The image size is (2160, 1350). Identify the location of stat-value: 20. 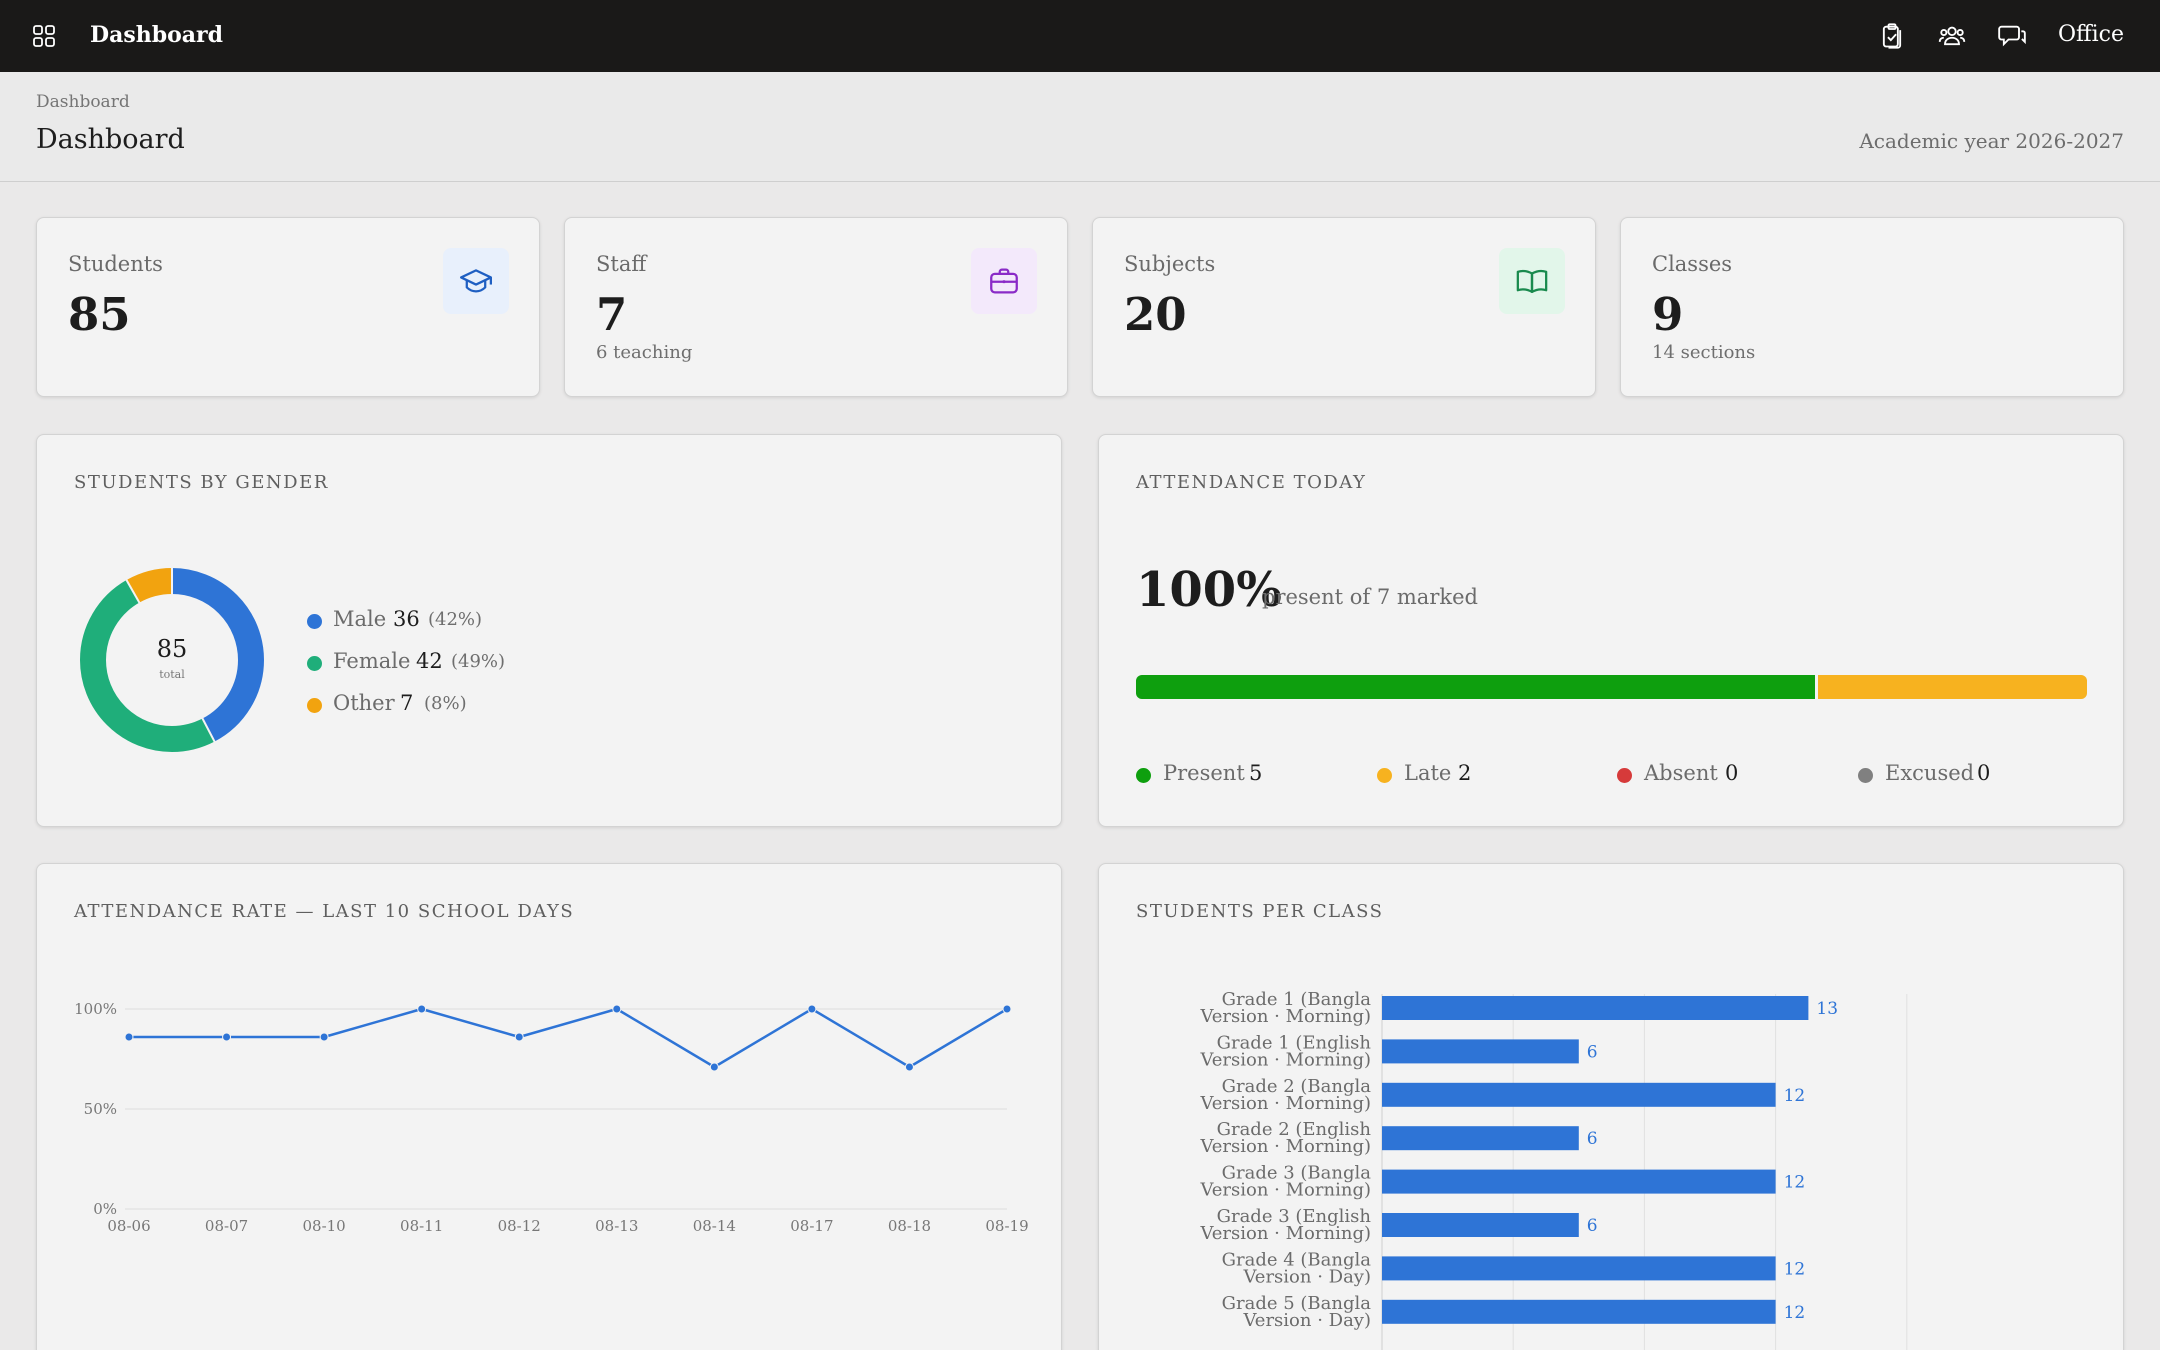
(1155, 314).